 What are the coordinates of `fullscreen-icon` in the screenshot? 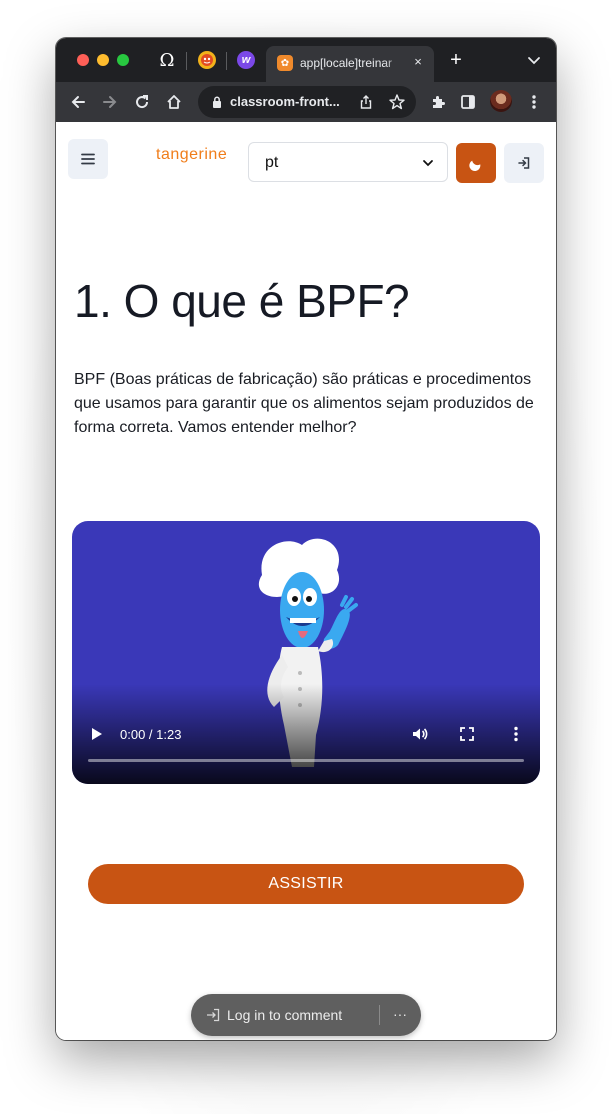 It's located at (467, 734).